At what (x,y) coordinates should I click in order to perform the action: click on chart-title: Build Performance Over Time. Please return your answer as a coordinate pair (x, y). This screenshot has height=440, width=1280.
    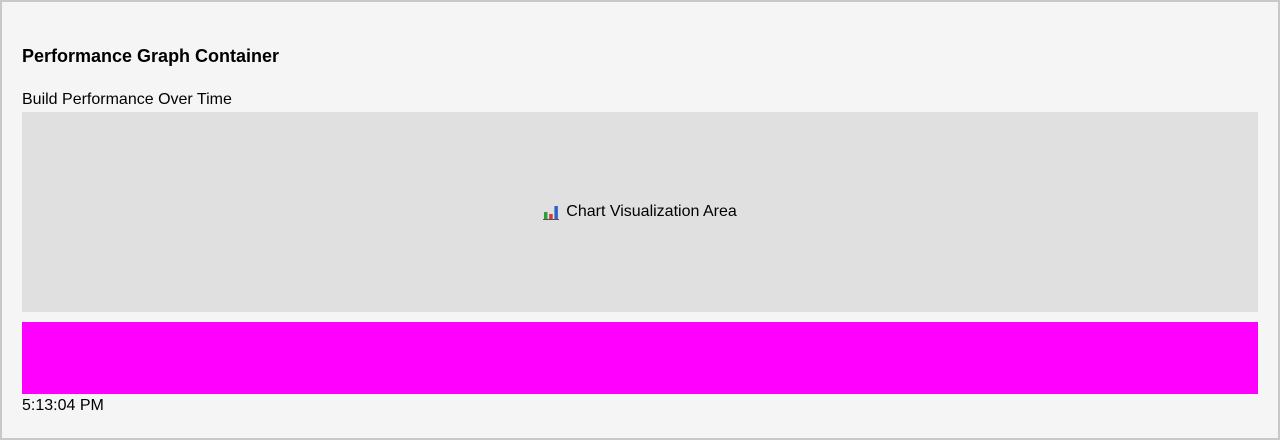
    Looking at the image, I should click on (127, 99).